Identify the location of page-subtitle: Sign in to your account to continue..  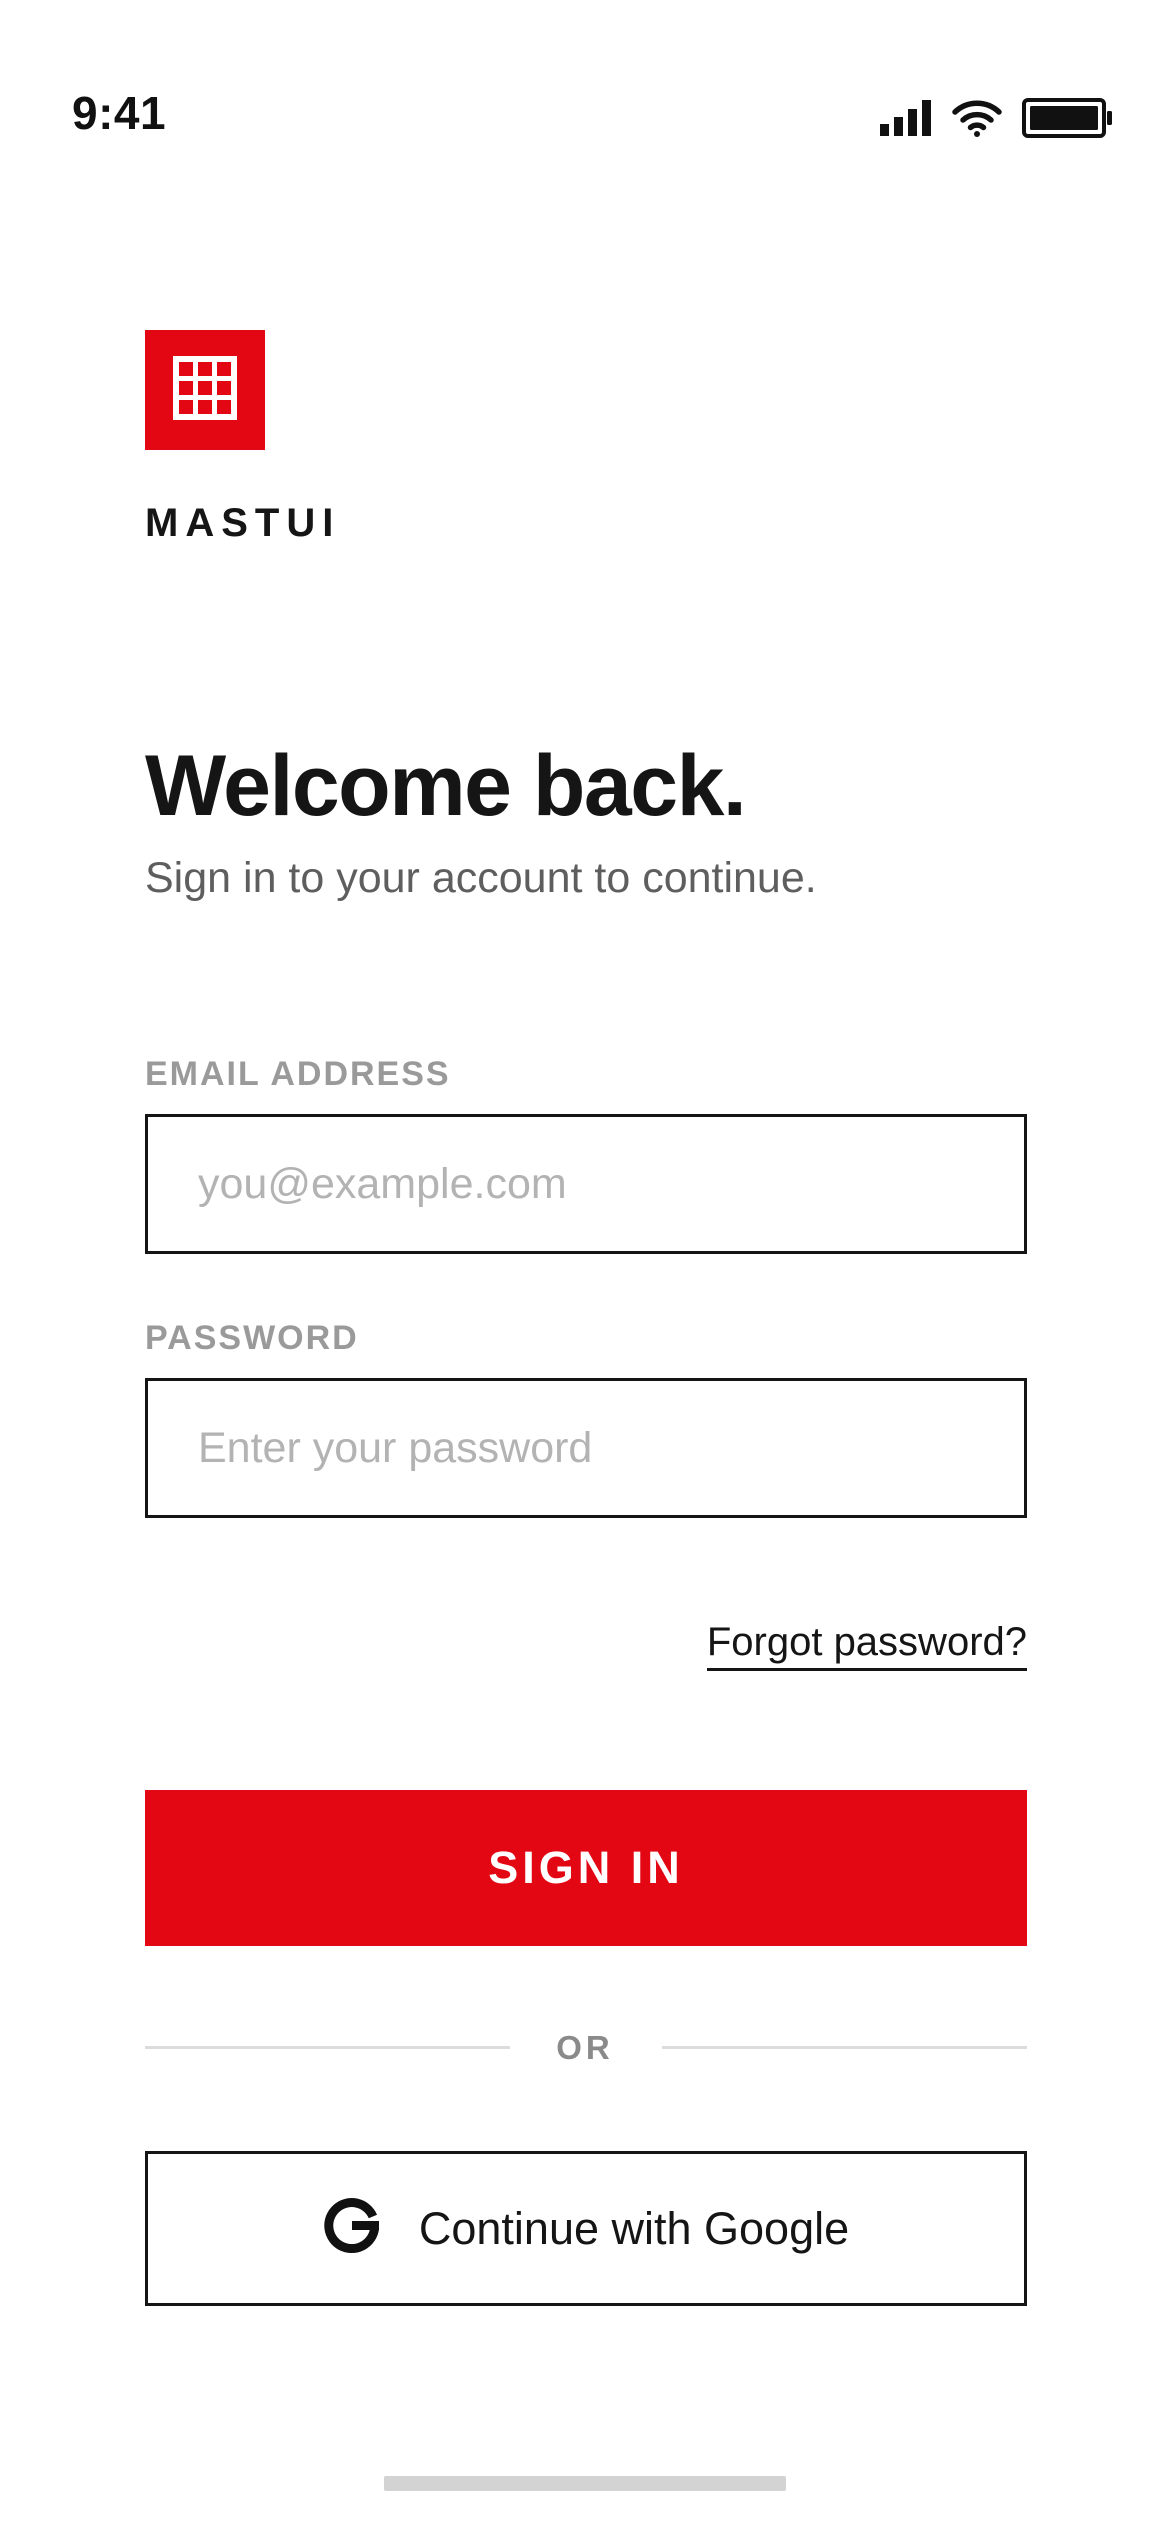
(481, 878).